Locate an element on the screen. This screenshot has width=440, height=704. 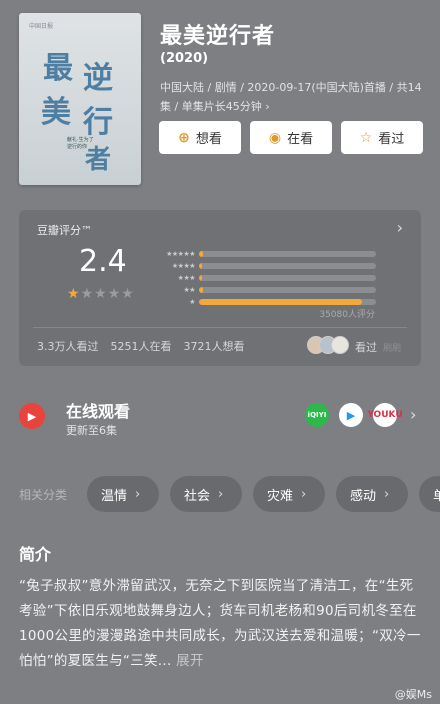
friends-seen-label: 看过 is located at coordinates (366, 347).